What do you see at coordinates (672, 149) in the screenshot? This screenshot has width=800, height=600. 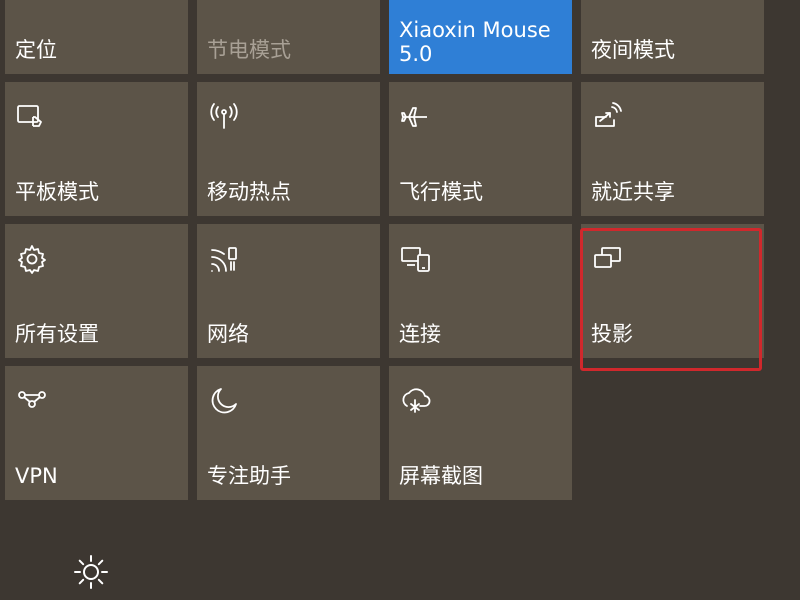 I see `quick-action-nearby-share: 就近共享` at bounding box center [672, 149].